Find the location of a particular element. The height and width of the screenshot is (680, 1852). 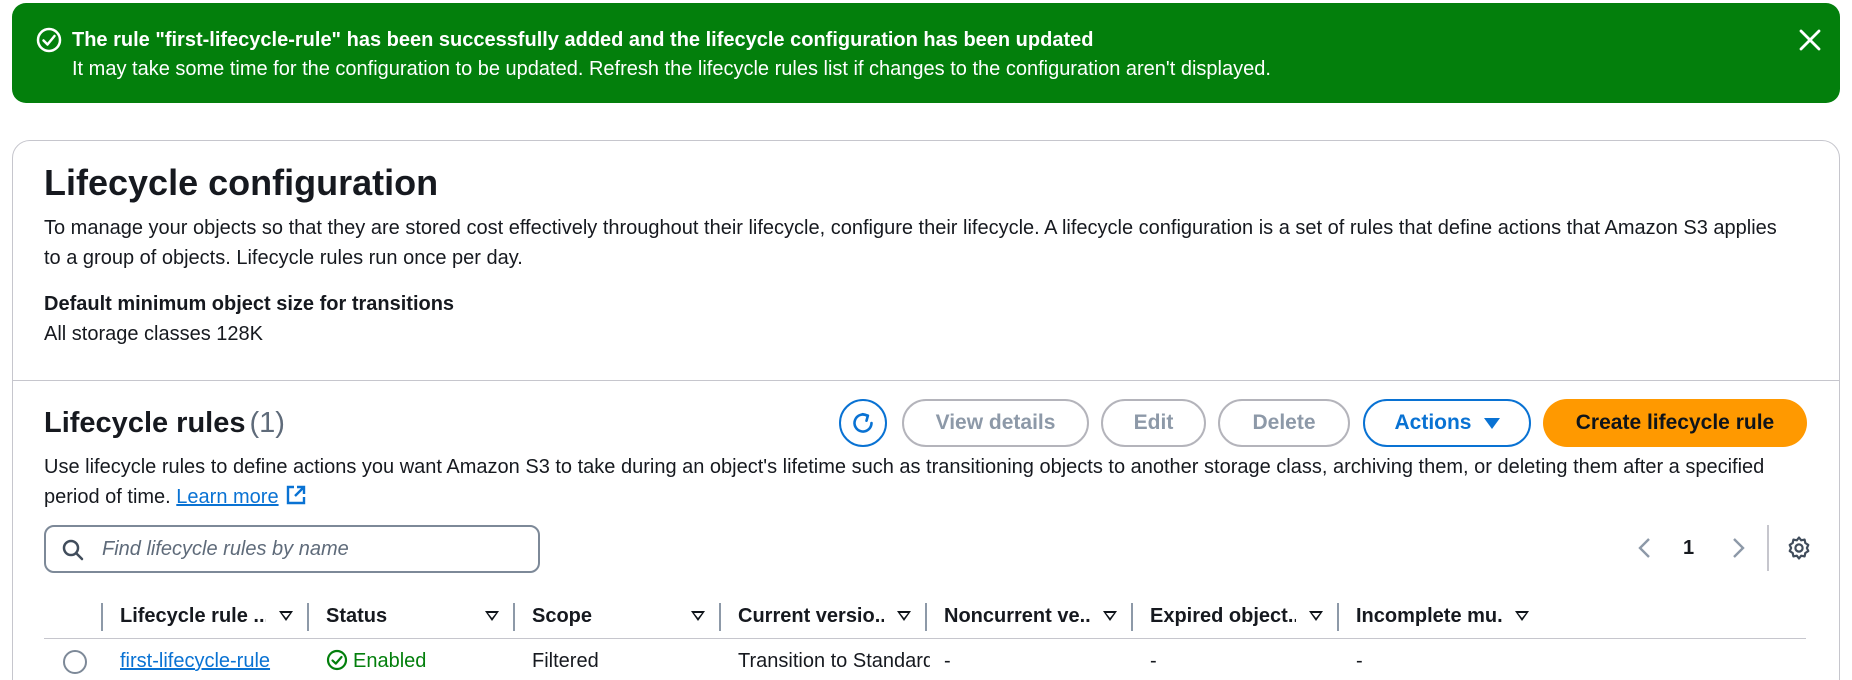

rules-title: Lifecycle rules is located at coordinates (145, 423).